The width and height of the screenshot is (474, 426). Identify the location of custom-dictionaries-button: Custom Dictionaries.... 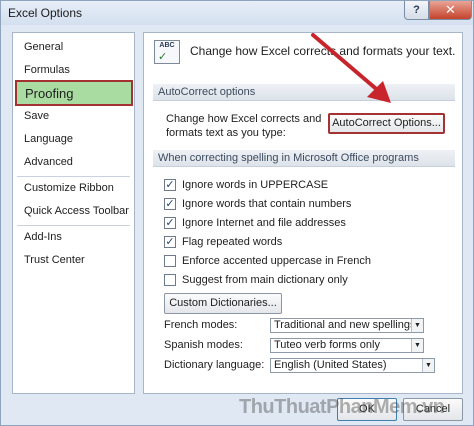
(223, 303).